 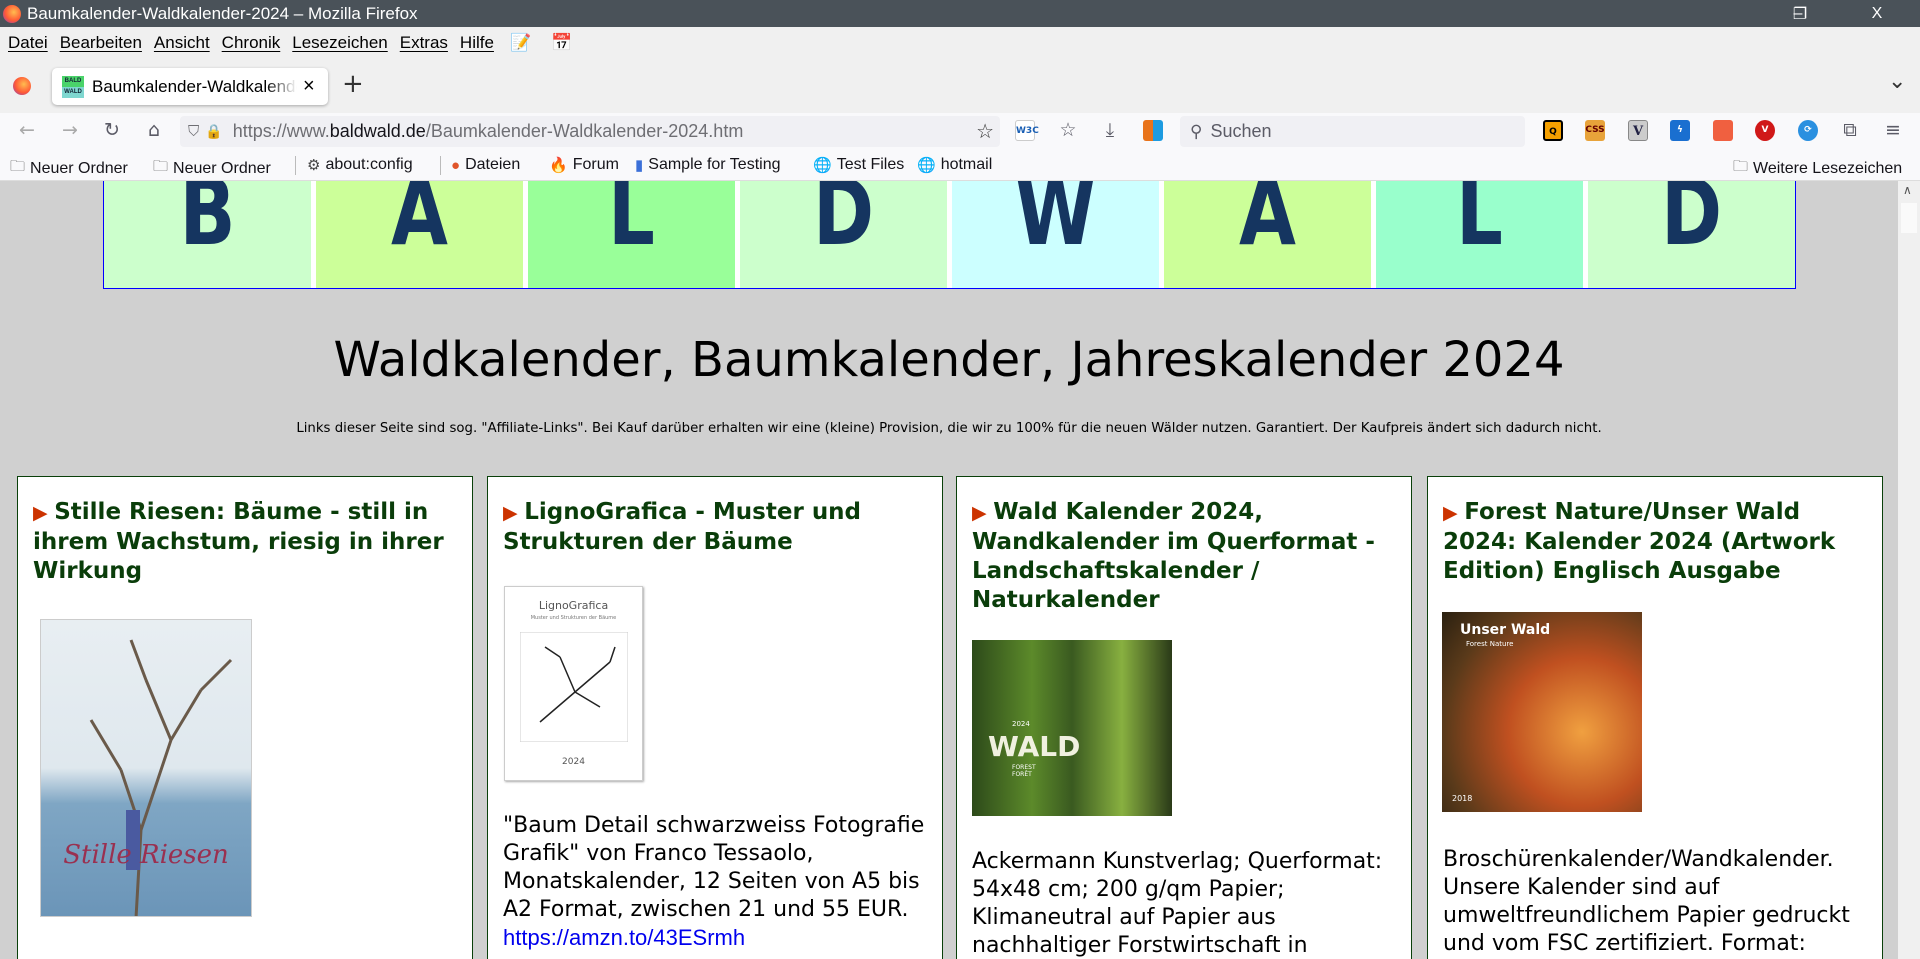 I want to click on bookmark-sample-for-testing: ▮ Sample for Testing, so click(x=707, y=165).